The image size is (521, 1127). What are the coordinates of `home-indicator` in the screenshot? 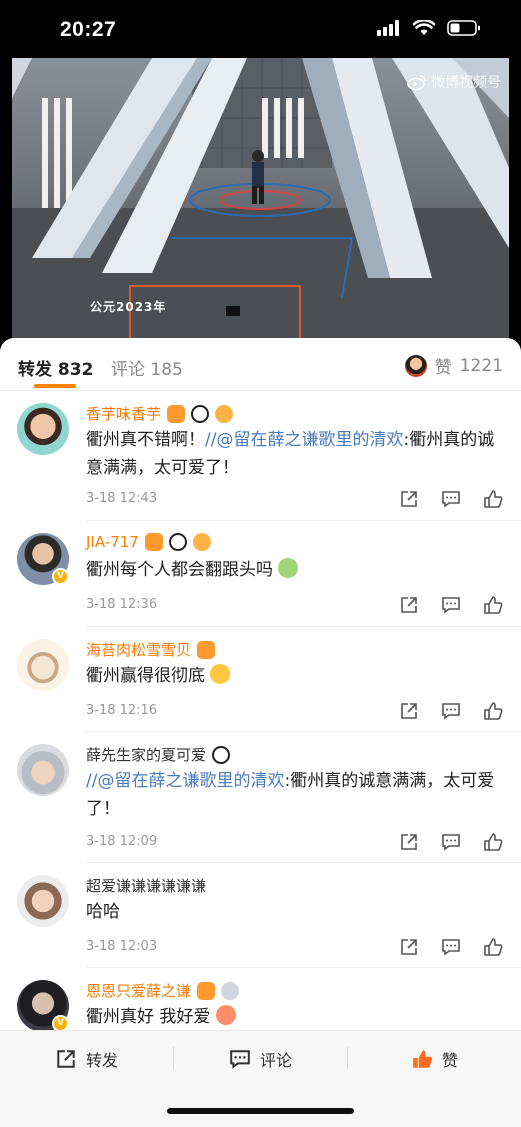 It's located at (260, 1111).